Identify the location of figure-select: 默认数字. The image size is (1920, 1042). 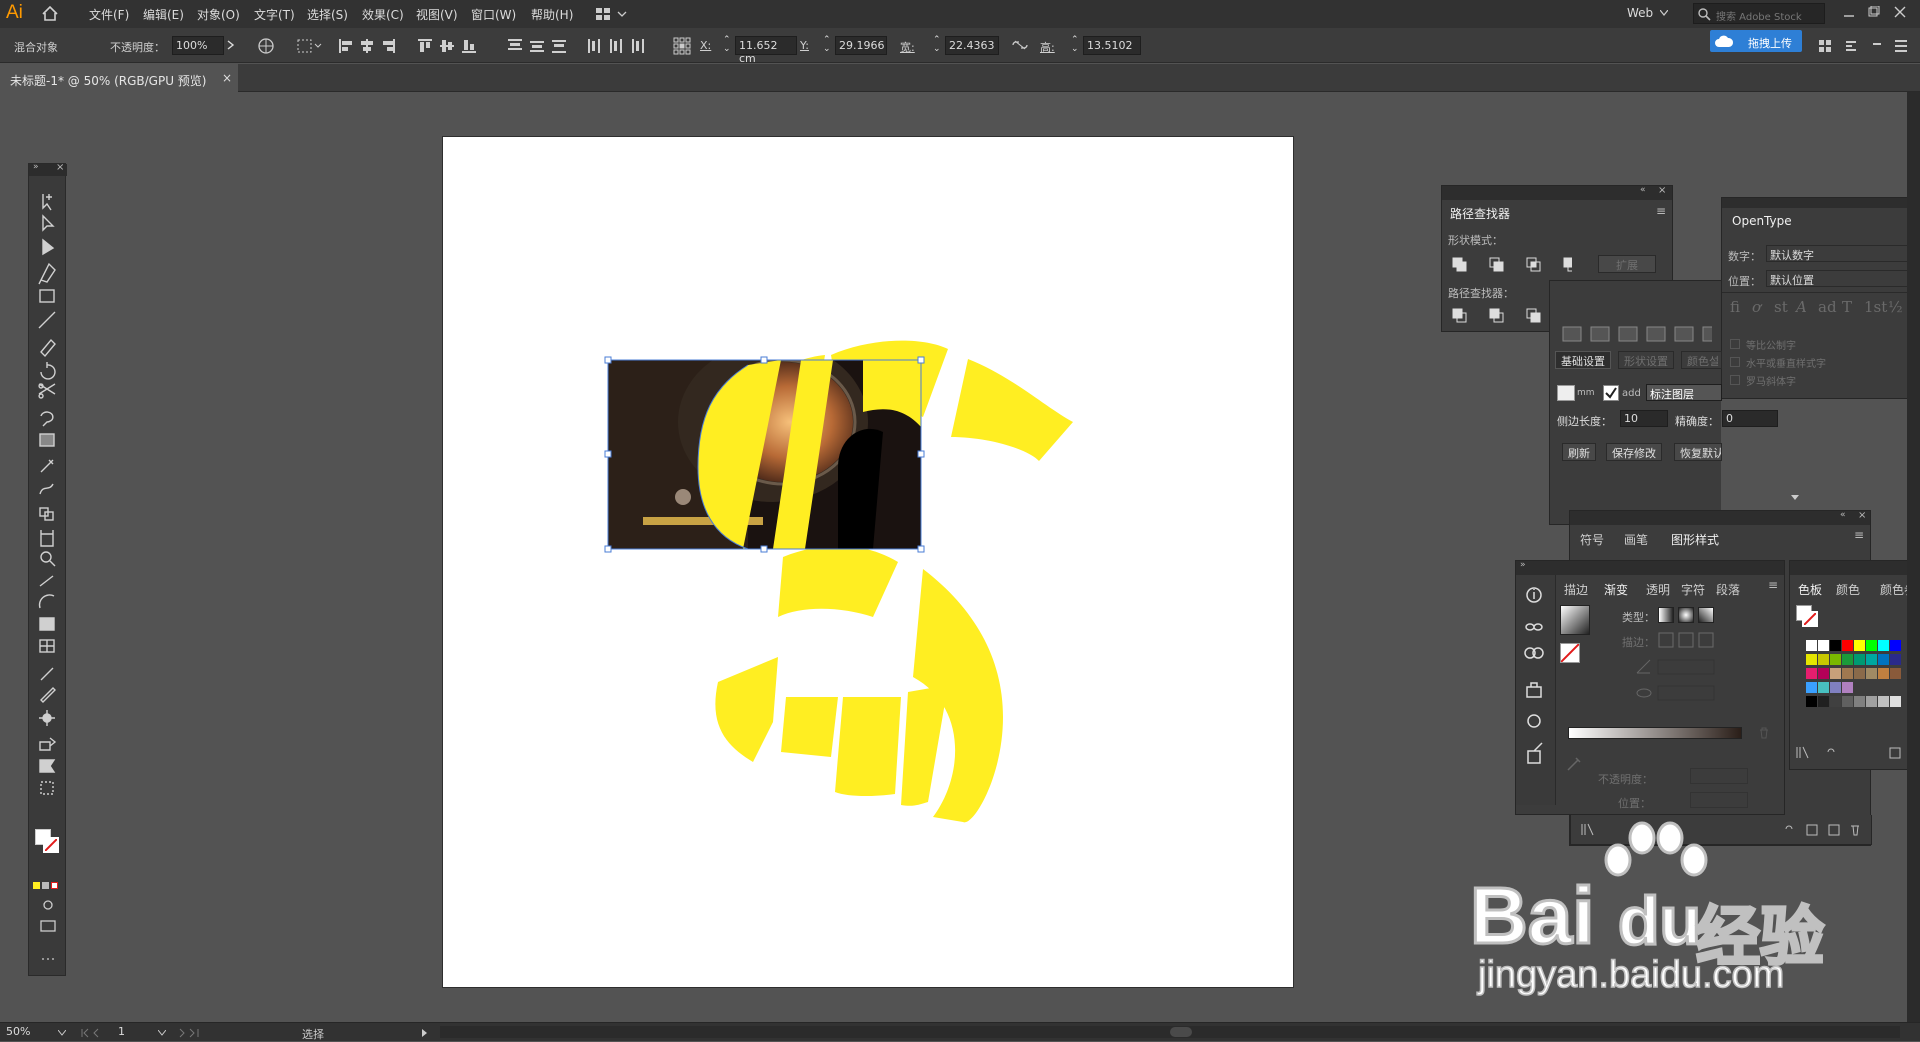
(1843, 253).